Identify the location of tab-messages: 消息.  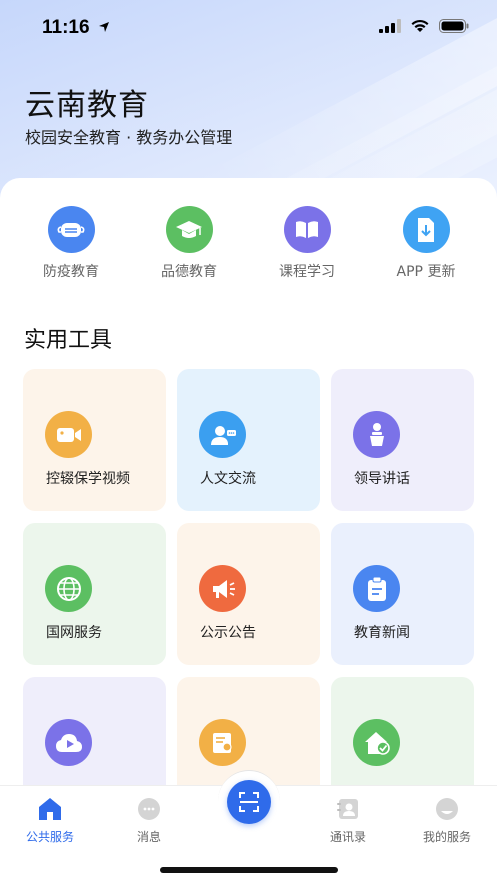
(149, 820).